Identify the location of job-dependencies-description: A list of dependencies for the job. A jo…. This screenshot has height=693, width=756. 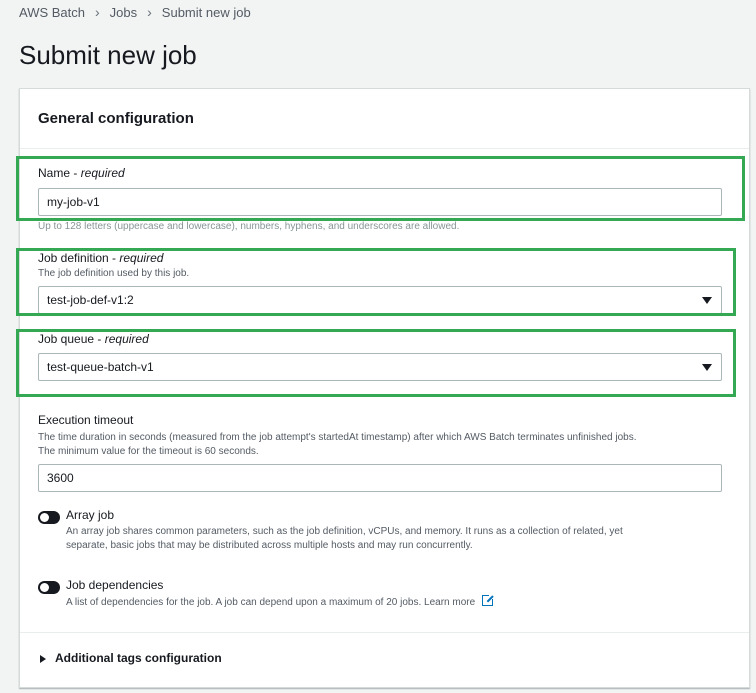
(280, 601).